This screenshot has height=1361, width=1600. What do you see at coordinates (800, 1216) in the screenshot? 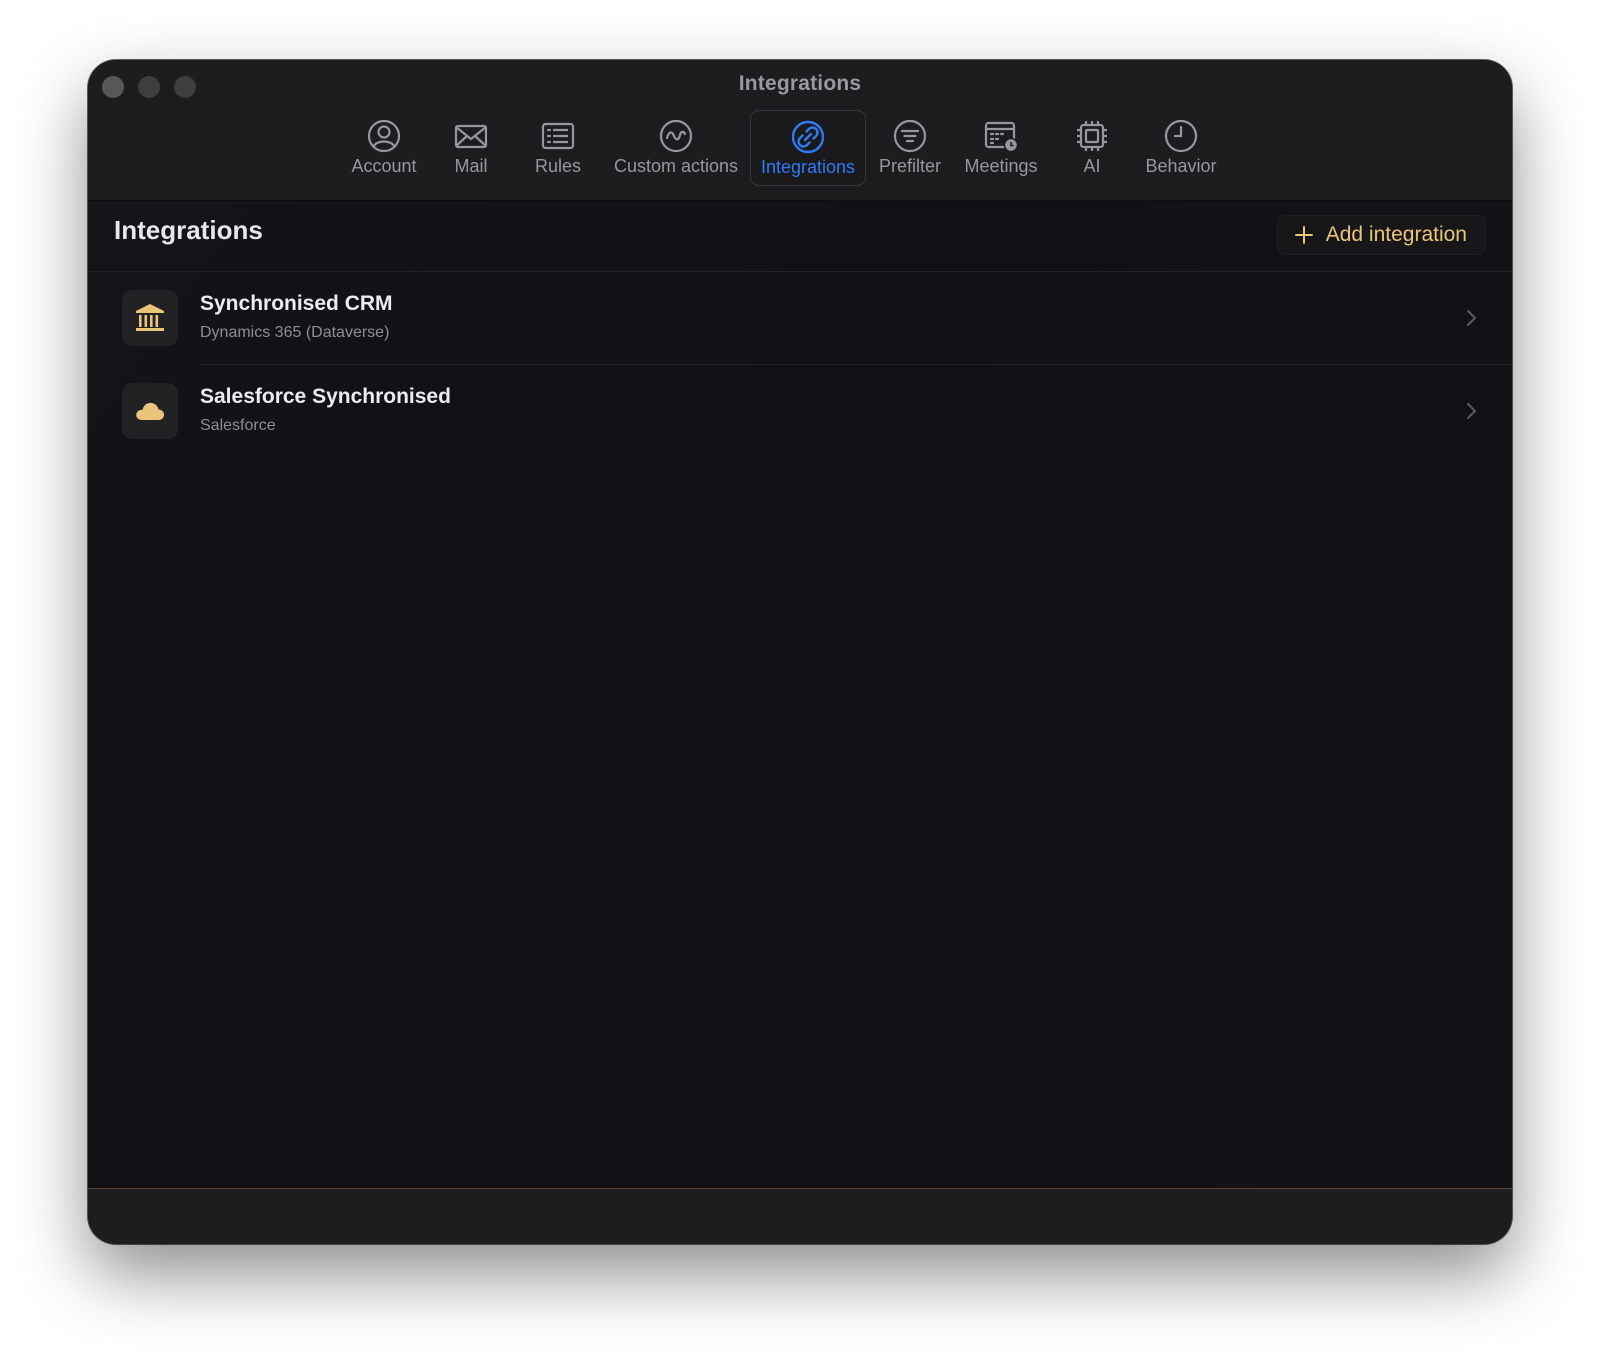
I see `window-footer` at bounding box center [800, 1216].